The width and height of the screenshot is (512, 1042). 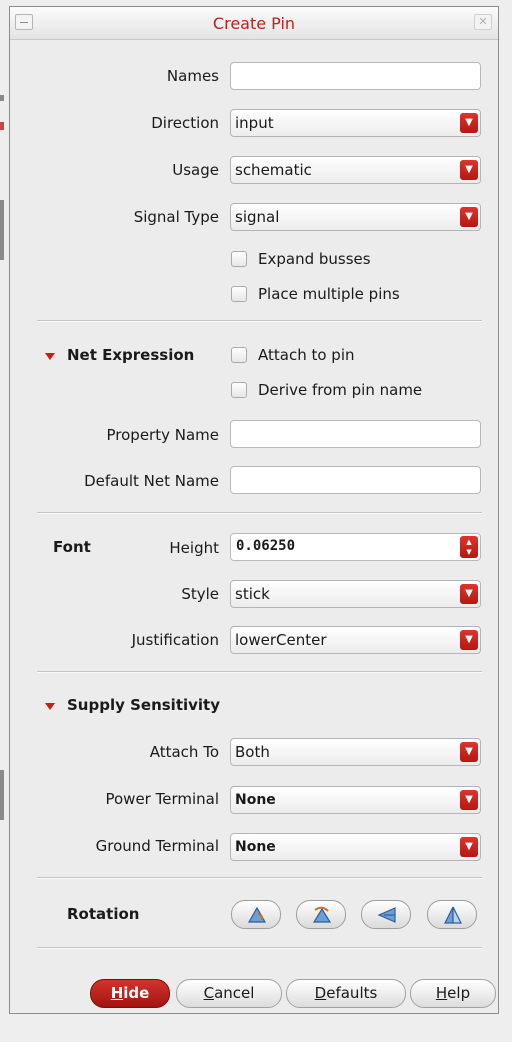 I want to click on expand-busses-label: Expand busses, so click(x=314, y=259).